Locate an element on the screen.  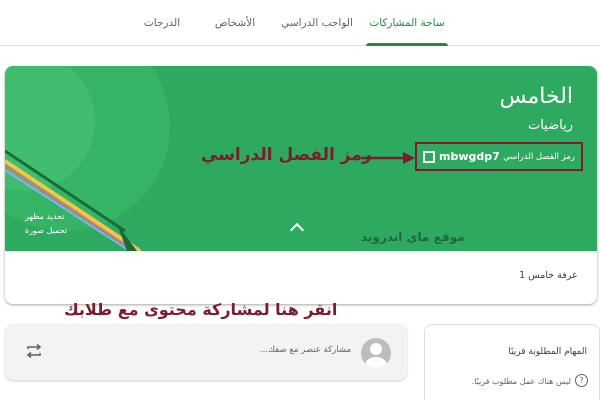
class-code-label: رمز الفصل الدراسي is located at coordinates (539, 156).